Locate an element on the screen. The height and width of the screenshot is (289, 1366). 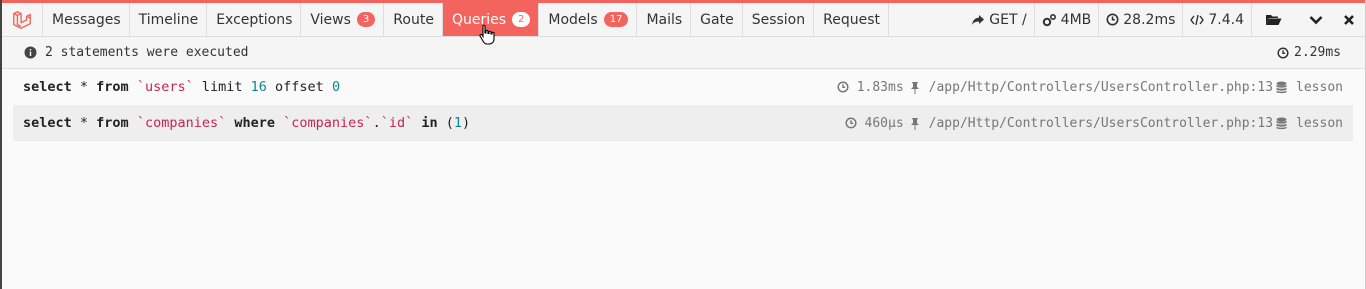
sql-text: . is located at coordinates (376, 123).